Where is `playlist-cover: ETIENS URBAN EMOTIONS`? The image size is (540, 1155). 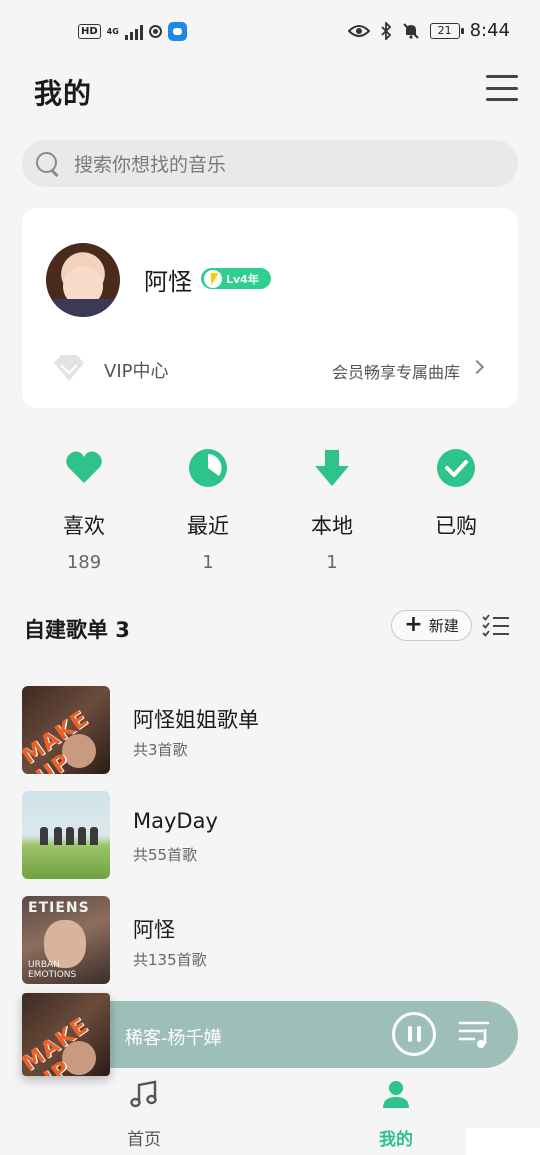
playlist-cover: ETIENS URBAN EMOTIONS is located at coordinates (66, 940).